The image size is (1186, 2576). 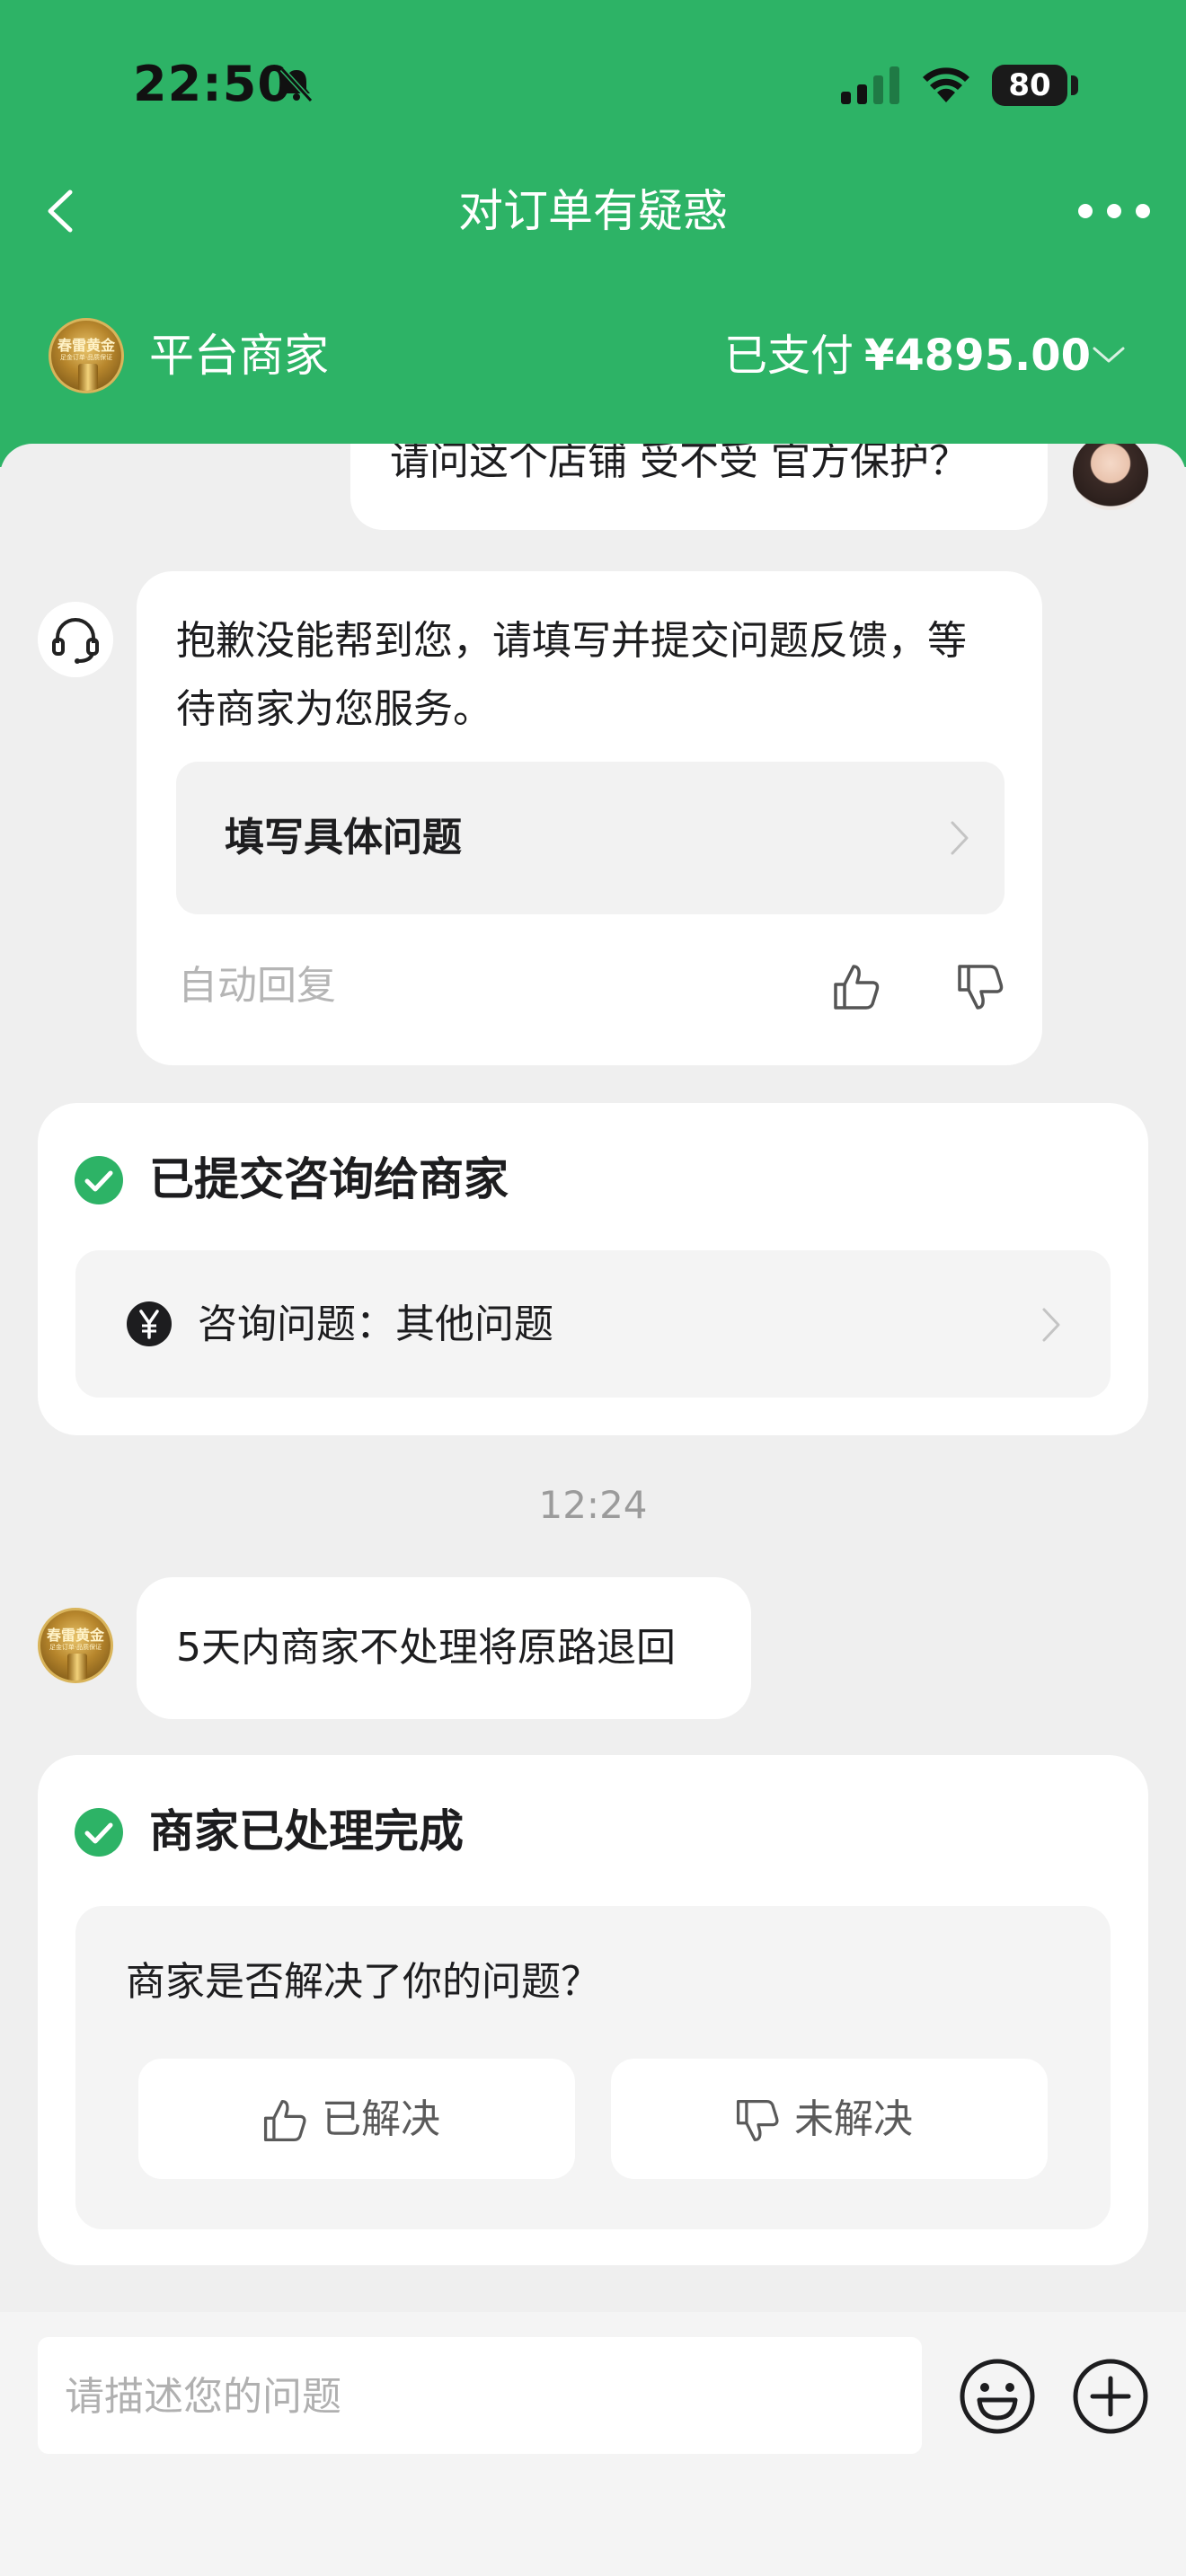 I want to click on yen-icon, so click(x=149, y=1323).